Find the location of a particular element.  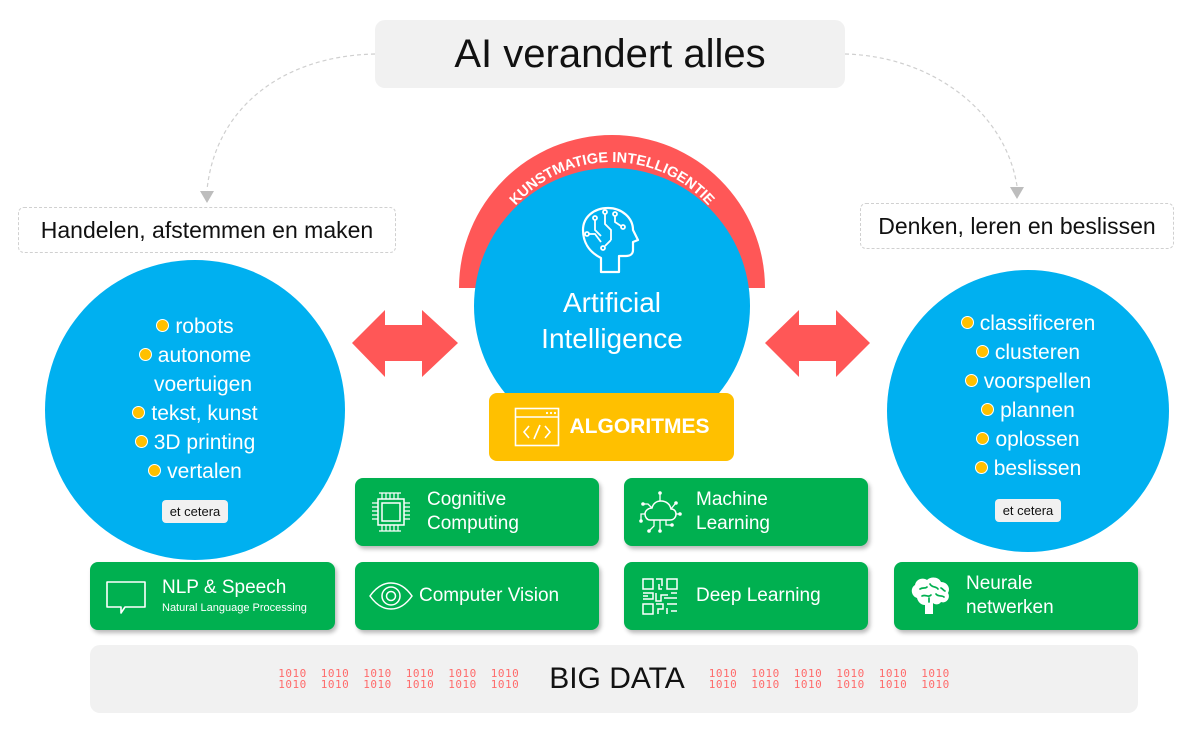

cognitive-computing-label: Cognitive Computing is located at coordinates (473, 511).